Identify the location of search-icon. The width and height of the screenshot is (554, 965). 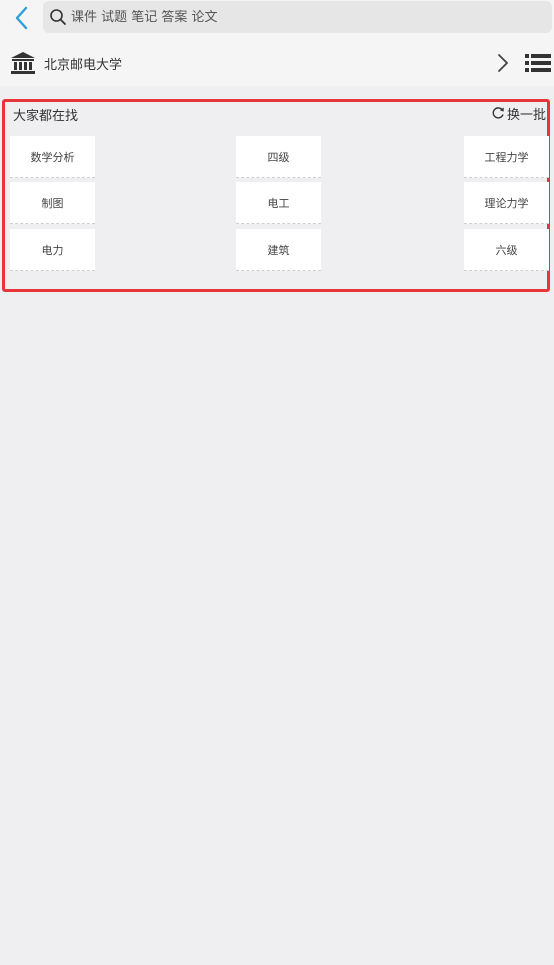
(58, 17).